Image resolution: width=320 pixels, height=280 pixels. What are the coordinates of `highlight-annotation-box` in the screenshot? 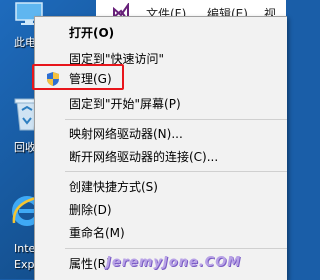 It's located at (78, 77).